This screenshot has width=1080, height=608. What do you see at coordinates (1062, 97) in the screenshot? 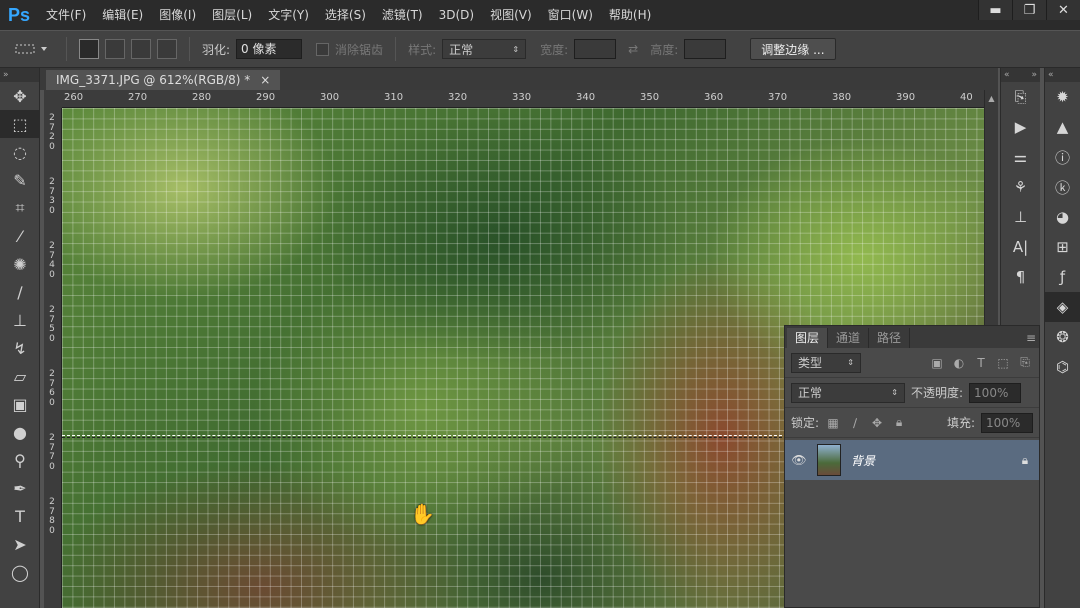
I see `color-wheel-icon: ✹` at bounding box center [1062, 97].